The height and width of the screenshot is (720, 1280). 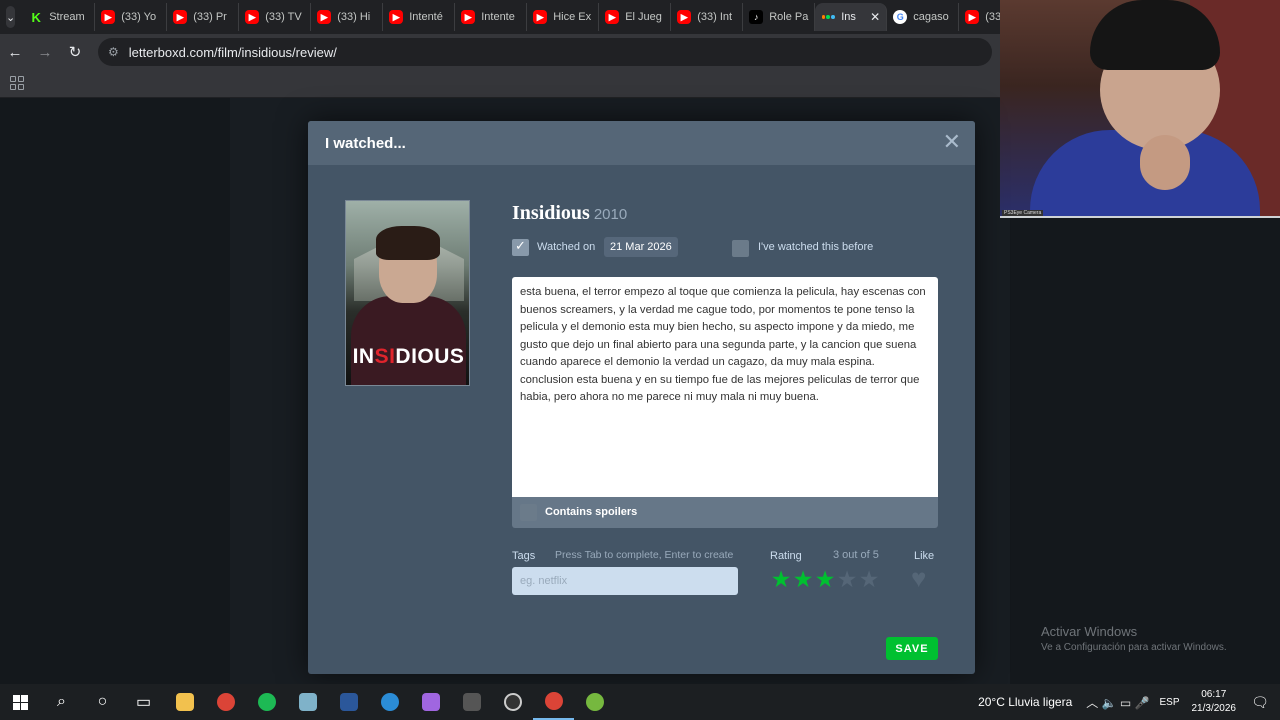 What do you see at coordinates (1140, 109) in the screenshot?
I see `webcam-overlay: PS3Eye Camera` at bounding box center [1140, 109].